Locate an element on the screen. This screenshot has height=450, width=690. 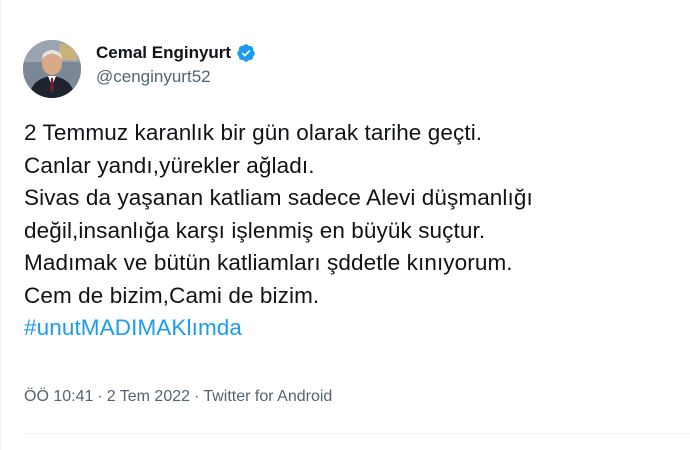
verified-badge-icon is located at coordinates (246, 53).